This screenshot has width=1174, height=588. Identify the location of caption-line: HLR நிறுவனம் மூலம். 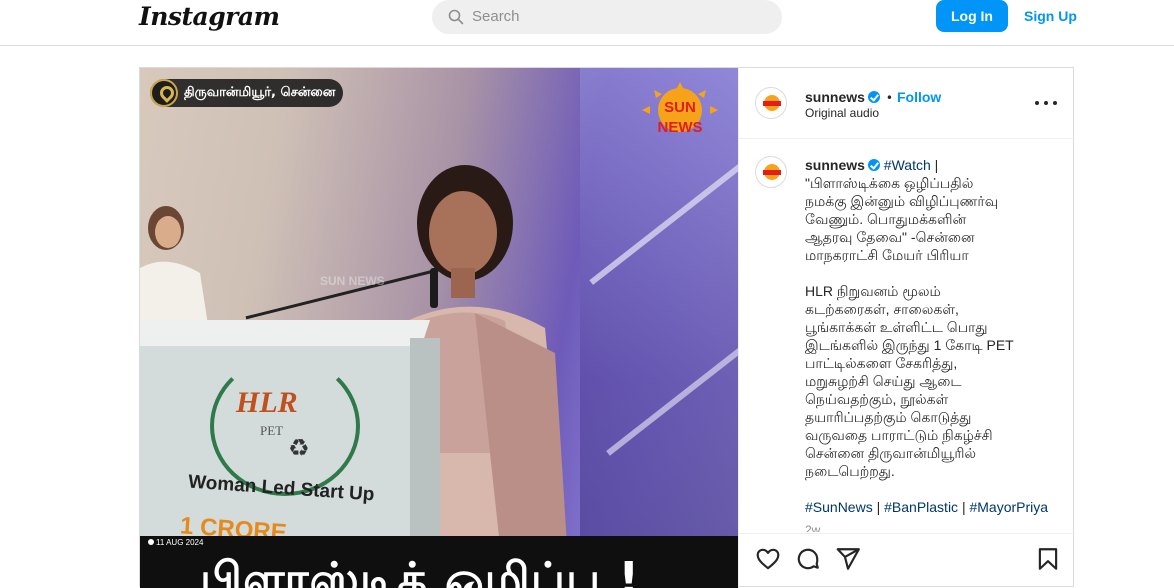
(873, 291).